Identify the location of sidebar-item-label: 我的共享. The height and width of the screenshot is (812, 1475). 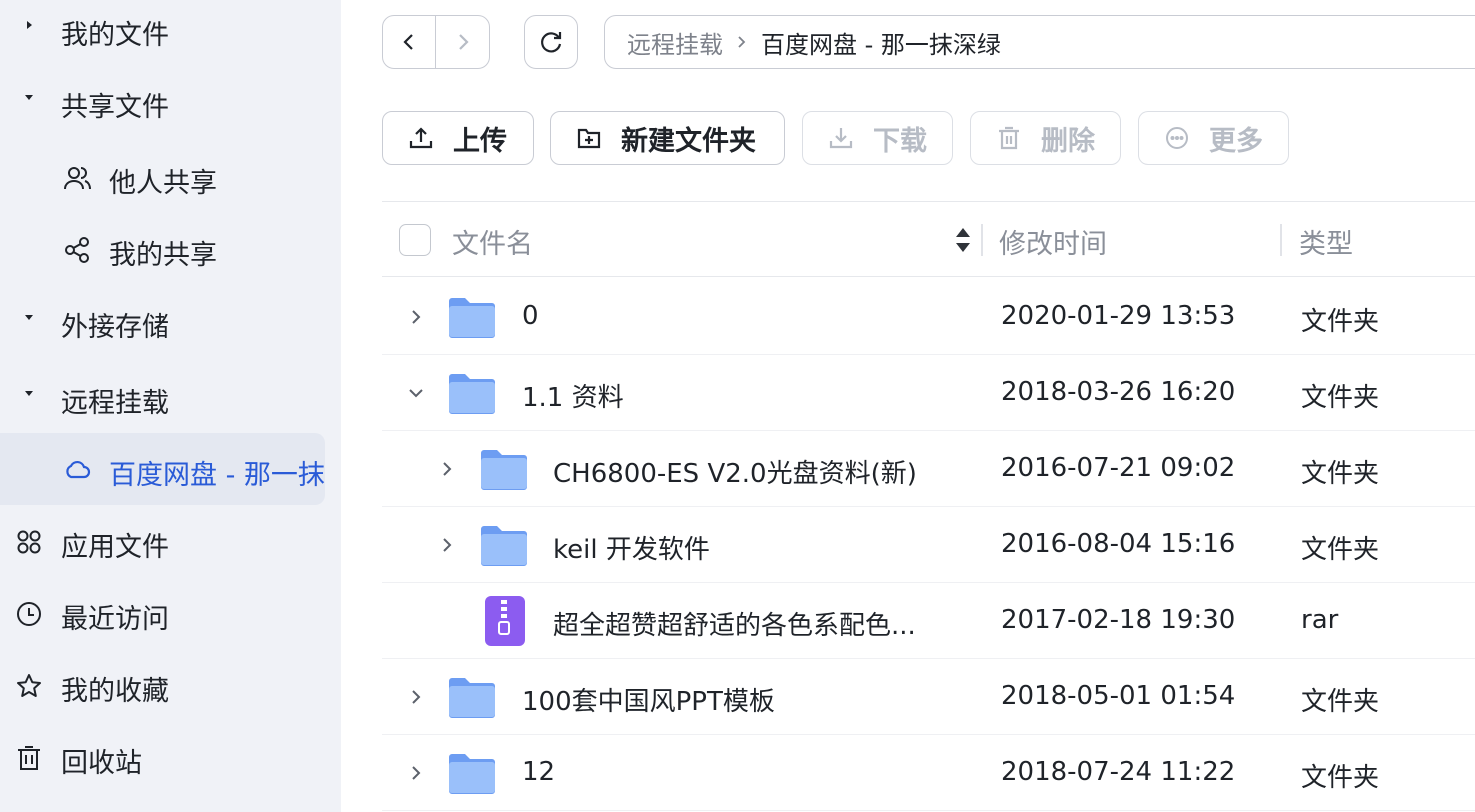
(163, 255).